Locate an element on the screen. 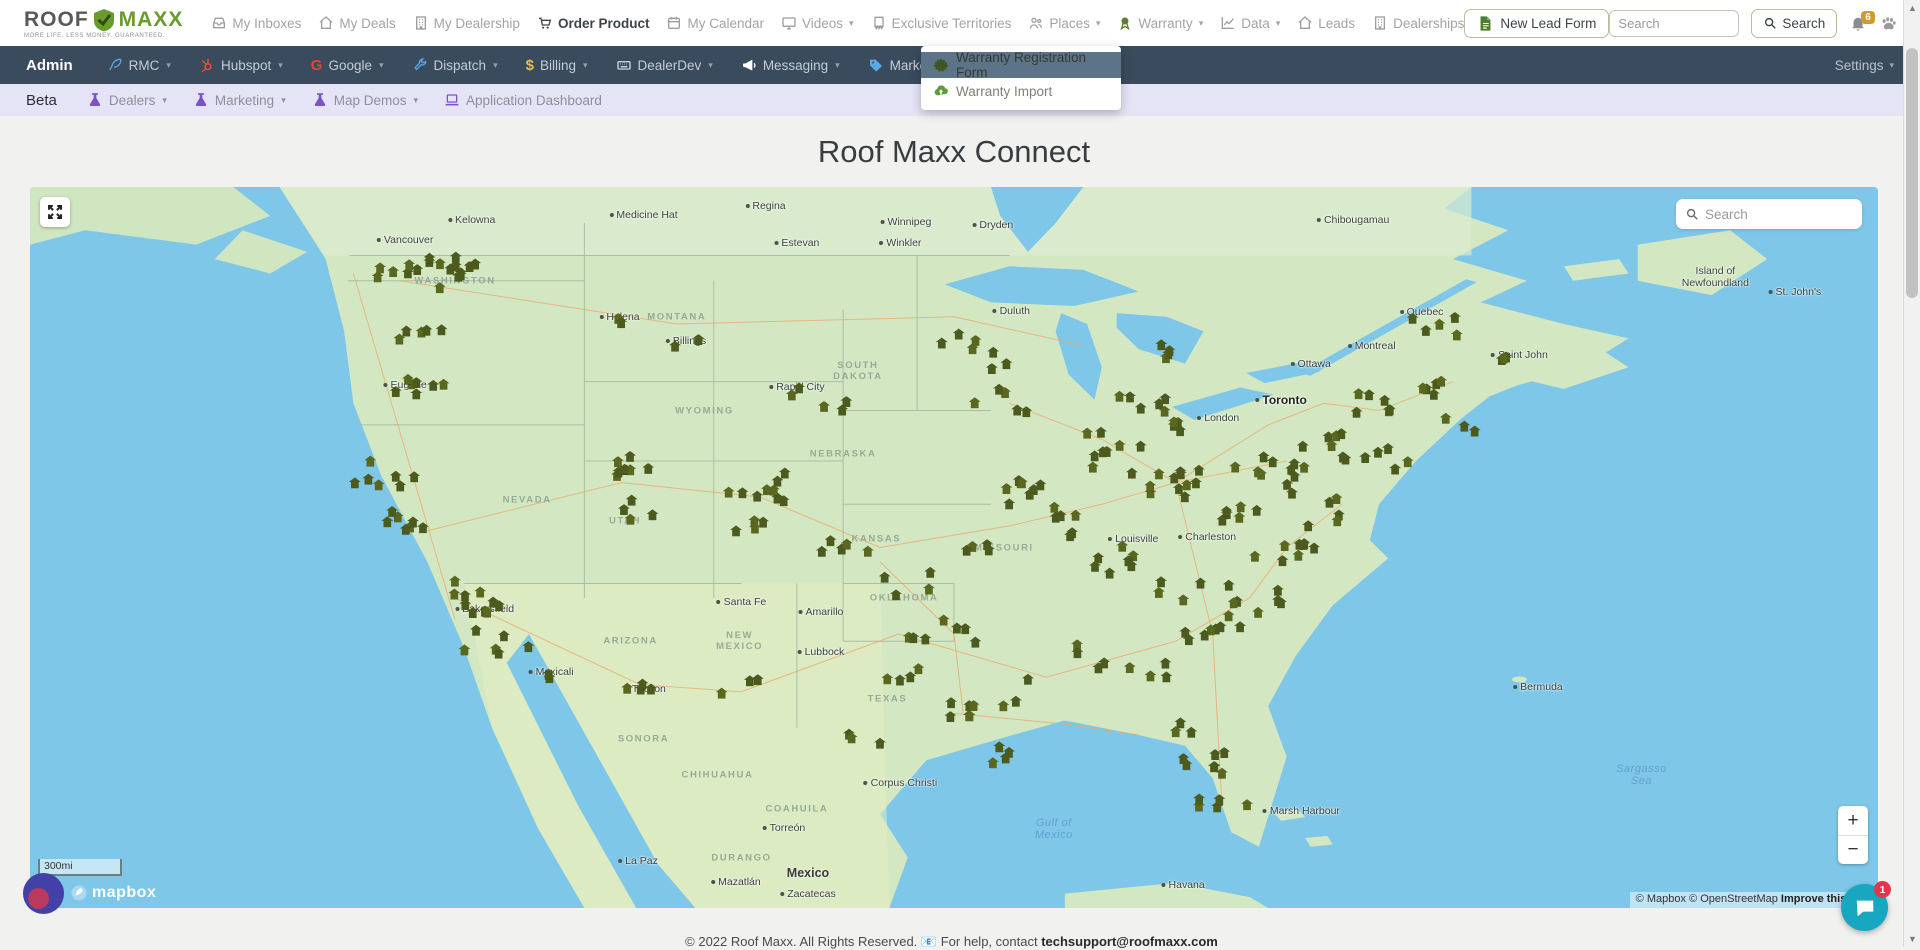 This screenshot has width=1920, height=950. sprocket-icon is located at coordinates (207, 65).